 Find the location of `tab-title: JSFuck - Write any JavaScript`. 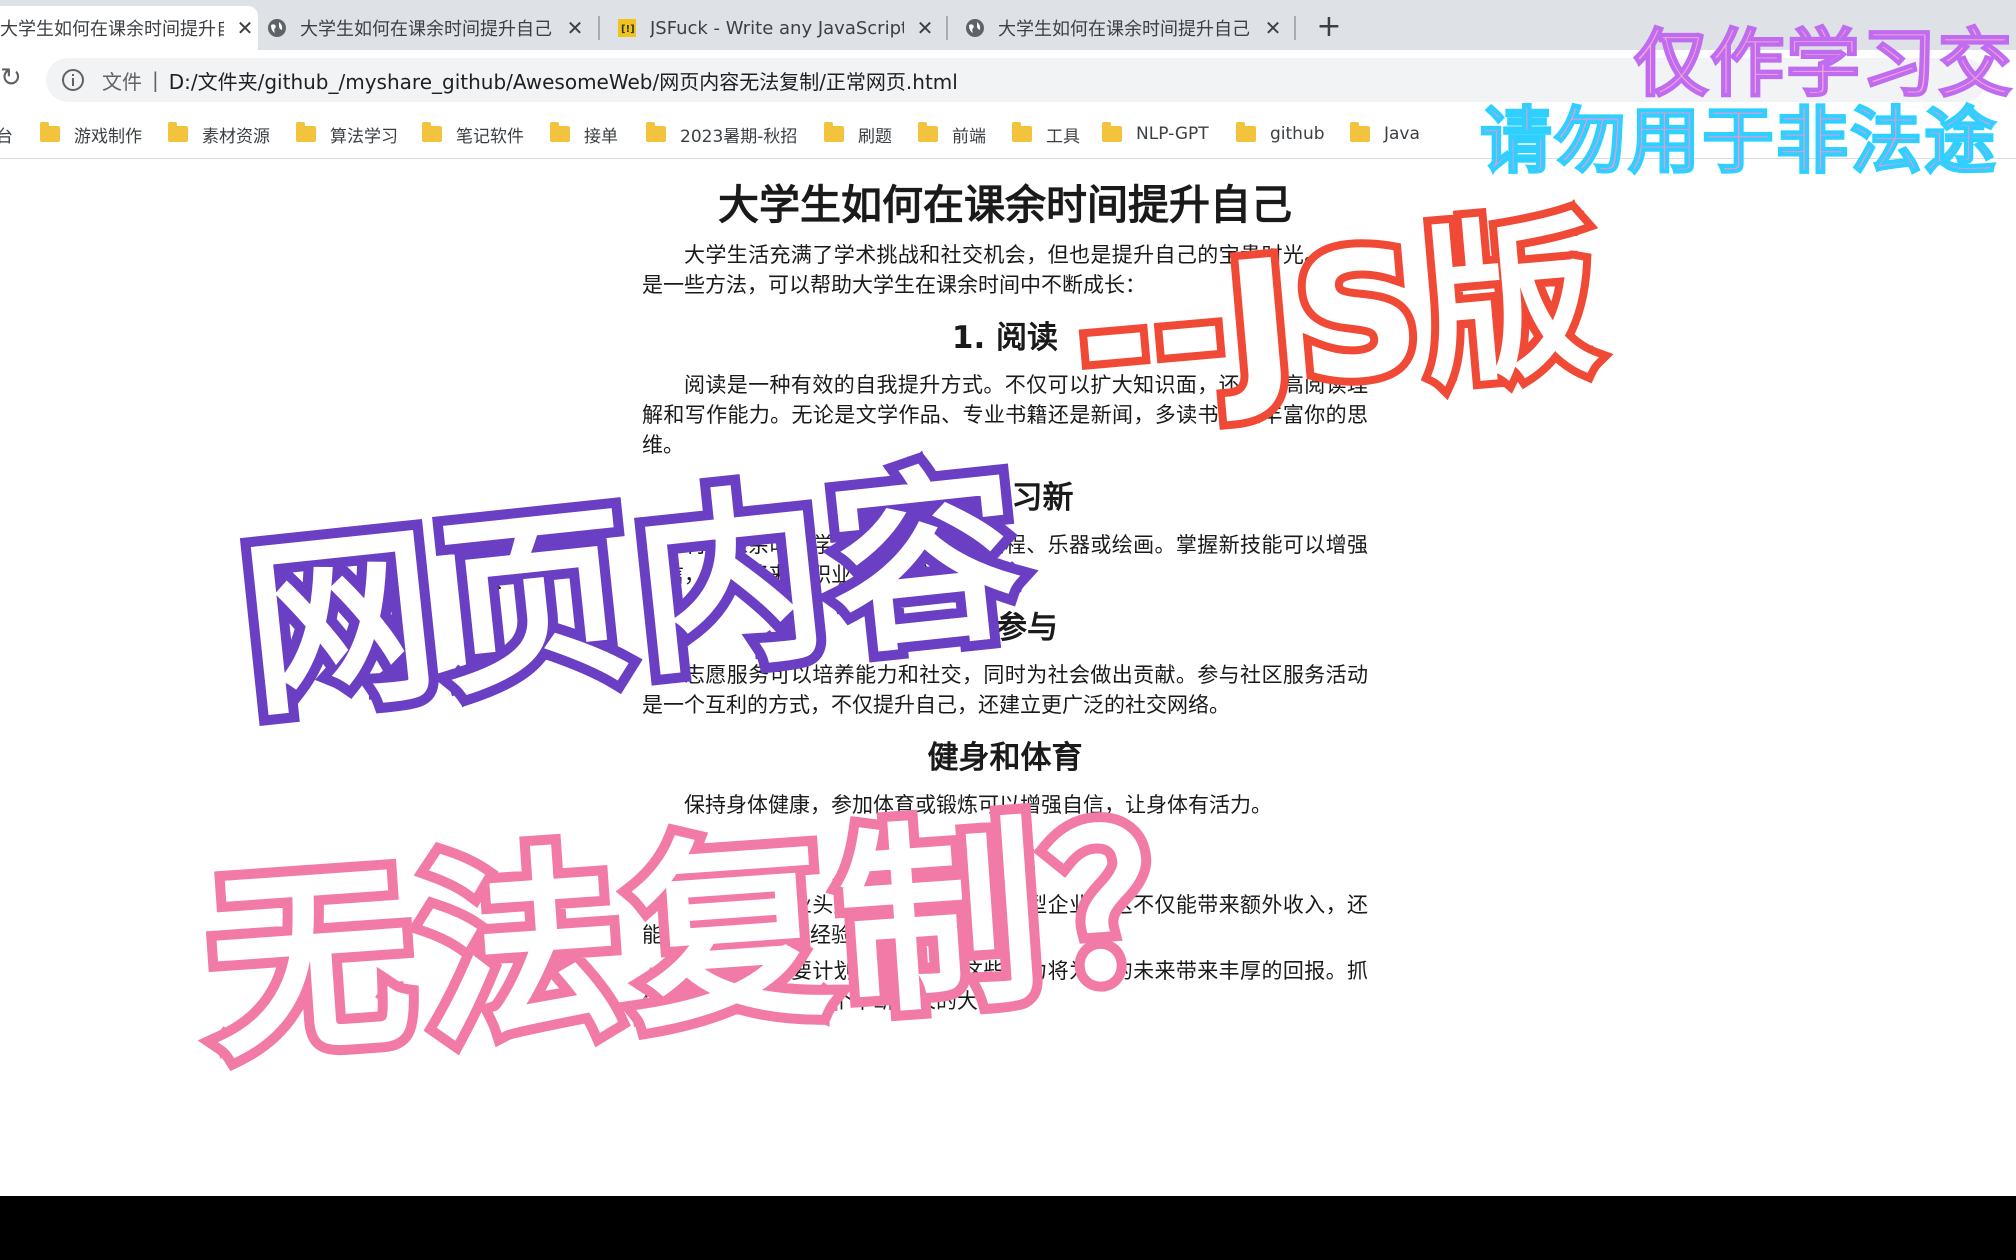

tab-title: JSFuck - Write any JavaScript is located at coordinates (777, 28).